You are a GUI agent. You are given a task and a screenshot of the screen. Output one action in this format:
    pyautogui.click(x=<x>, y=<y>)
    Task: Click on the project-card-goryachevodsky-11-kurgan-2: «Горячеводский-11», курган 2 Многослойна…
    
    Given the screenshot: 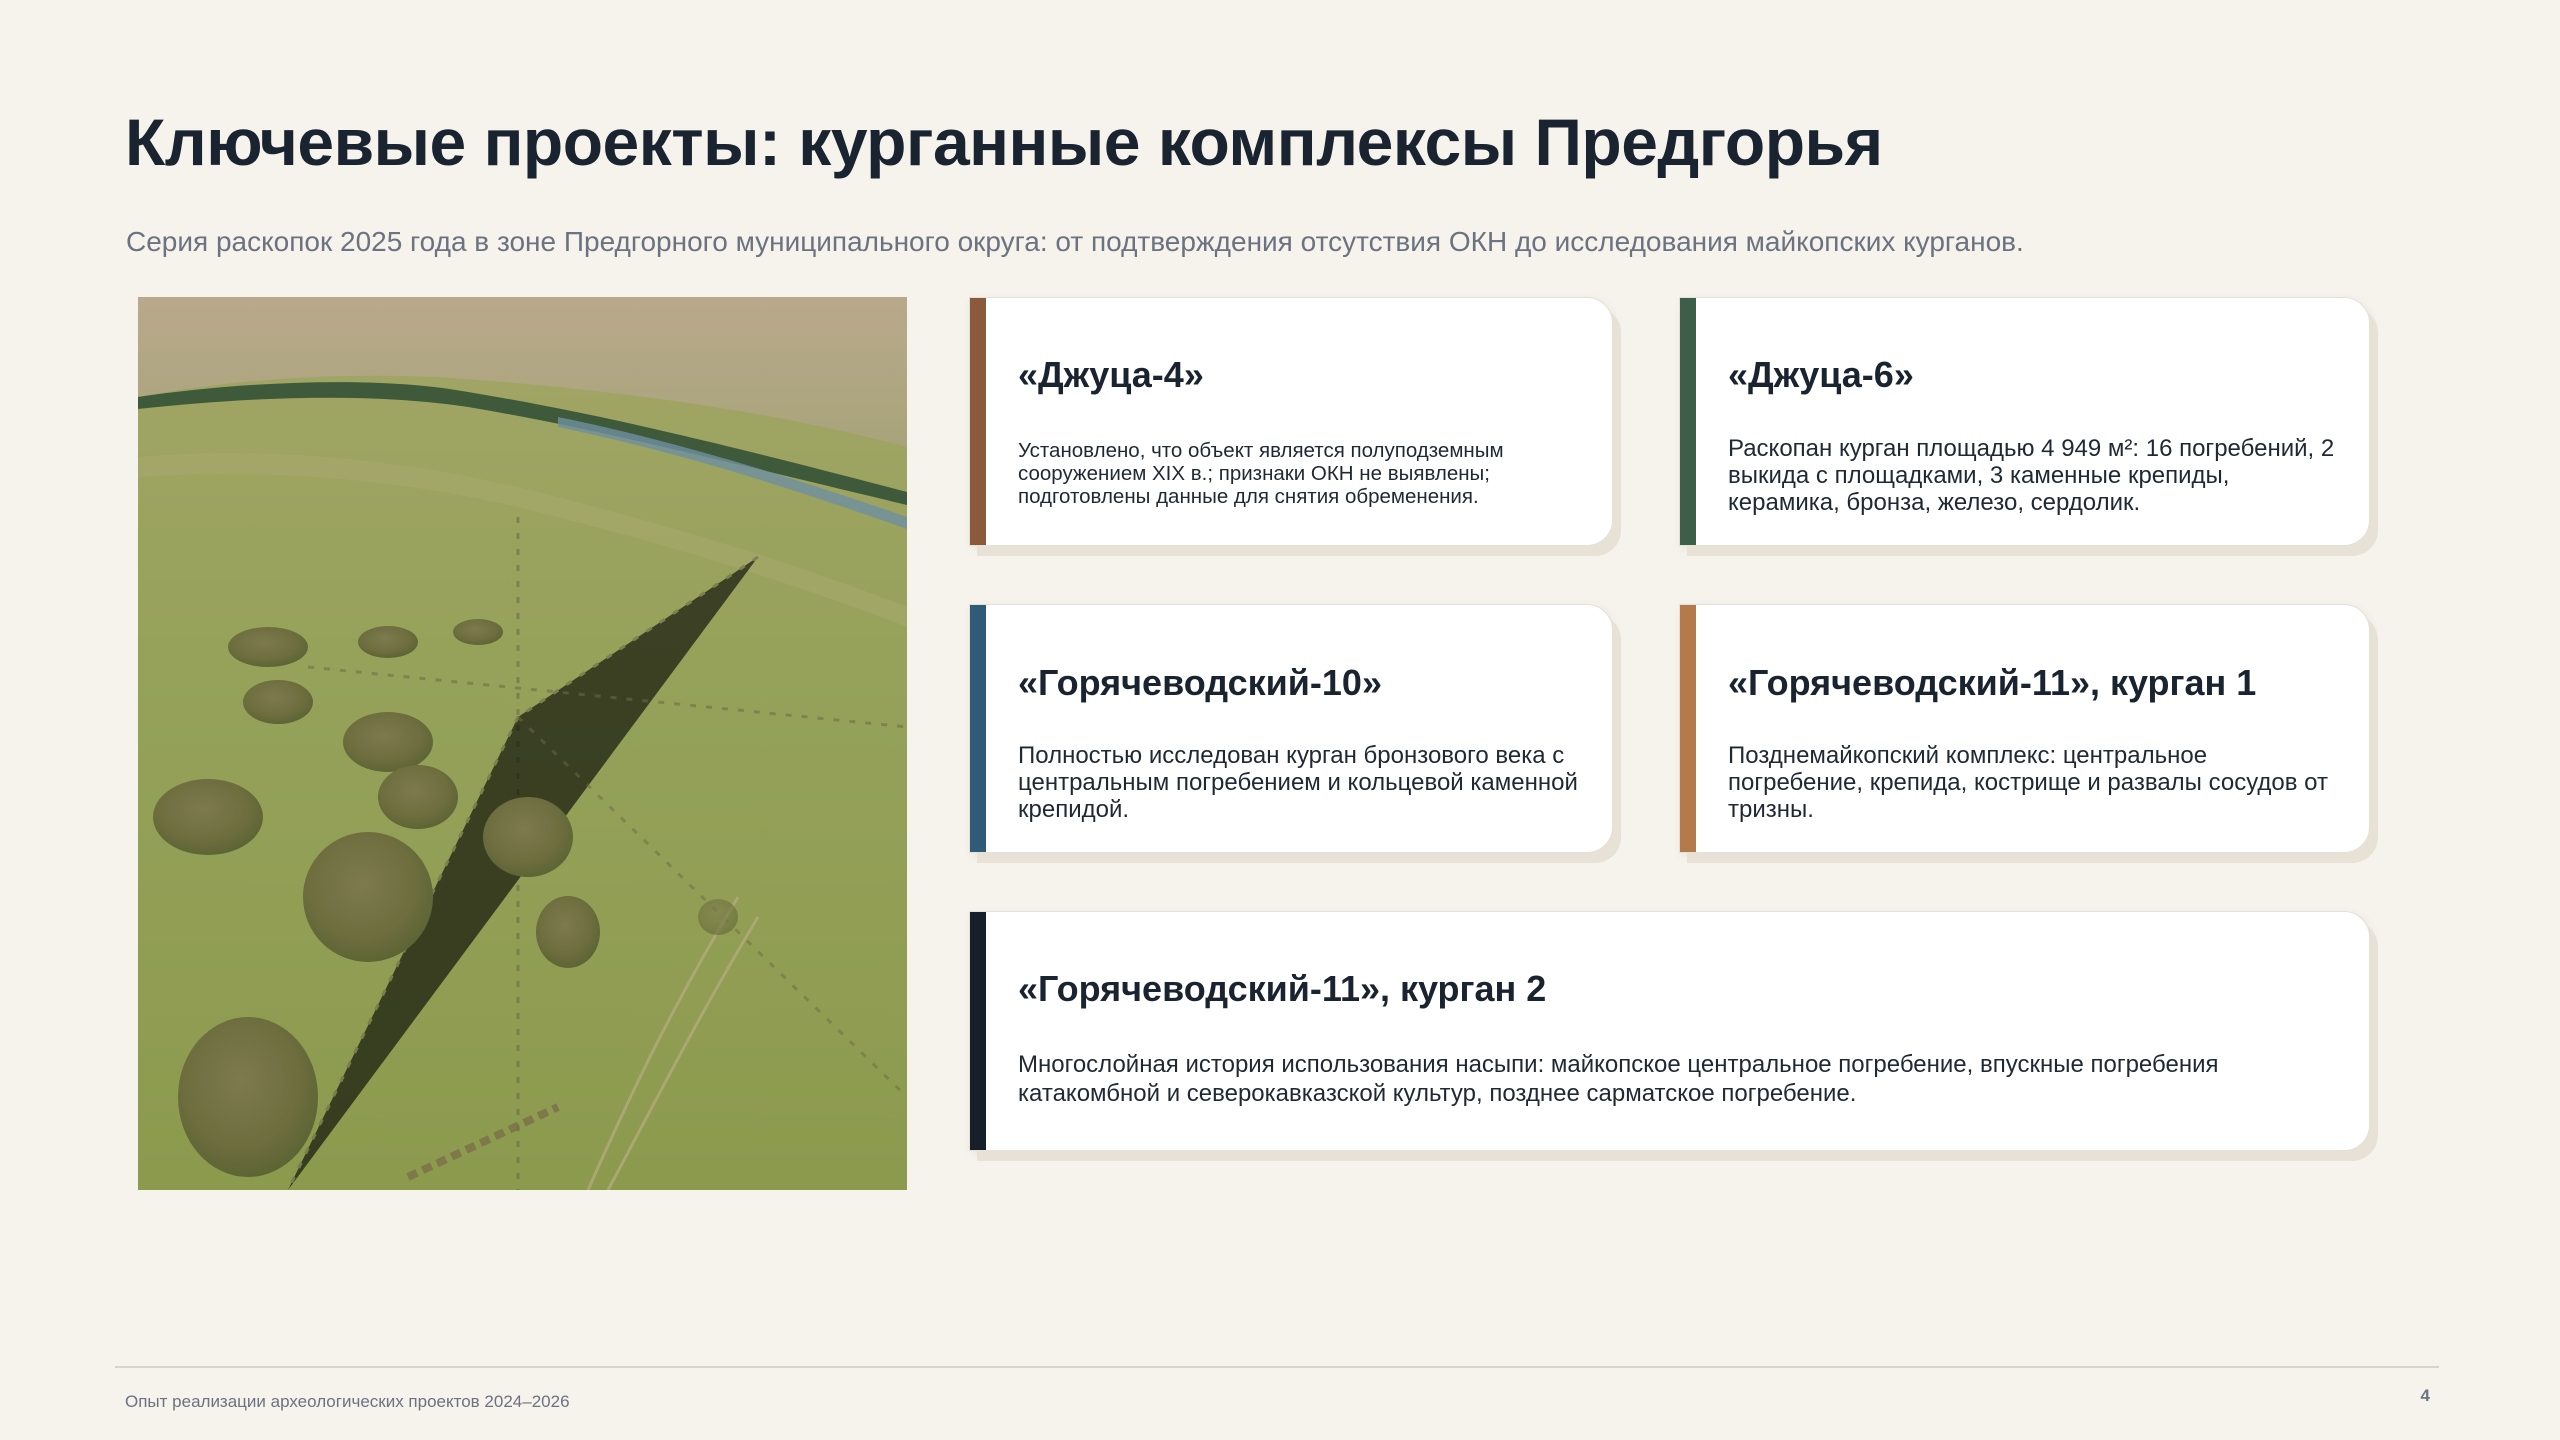 What is the action you would take?
    pyautogui.click(x=1669, y=1031)
    